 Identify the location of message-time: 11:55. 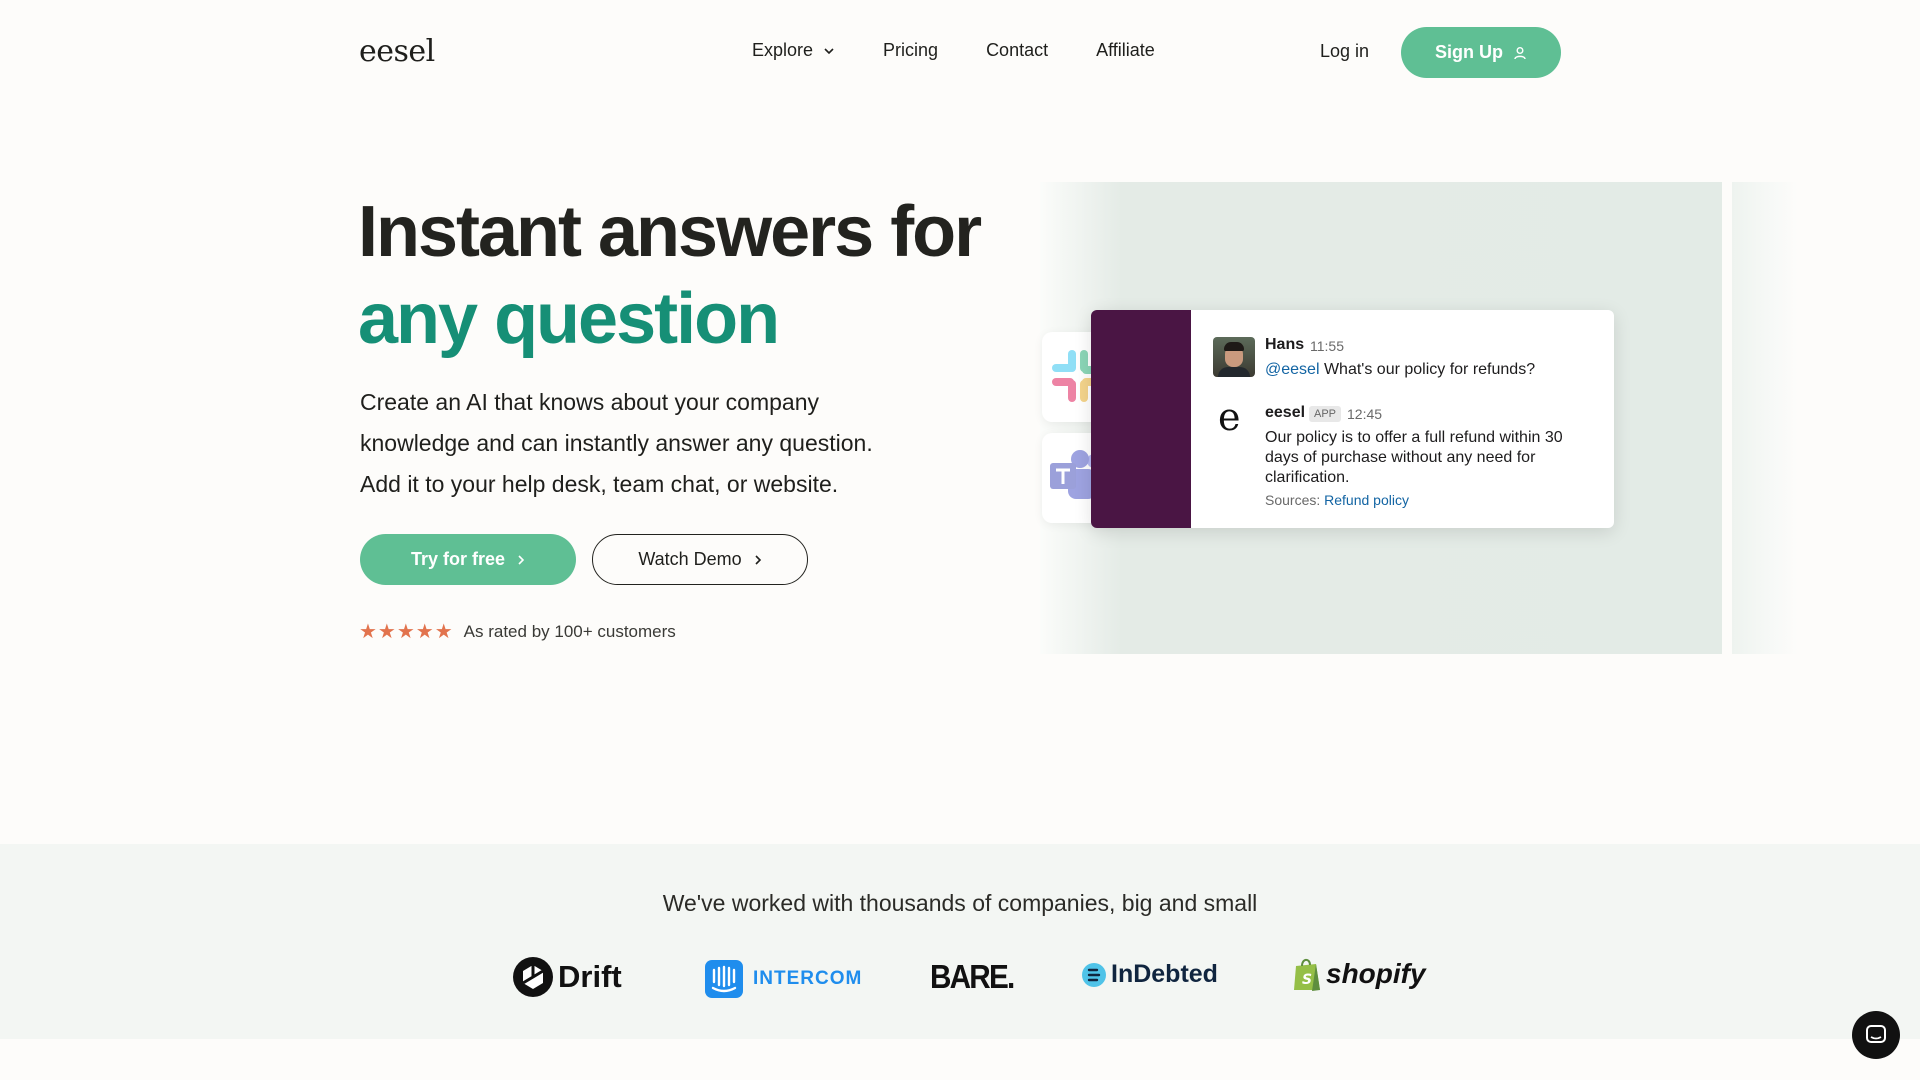
(1327, 346).